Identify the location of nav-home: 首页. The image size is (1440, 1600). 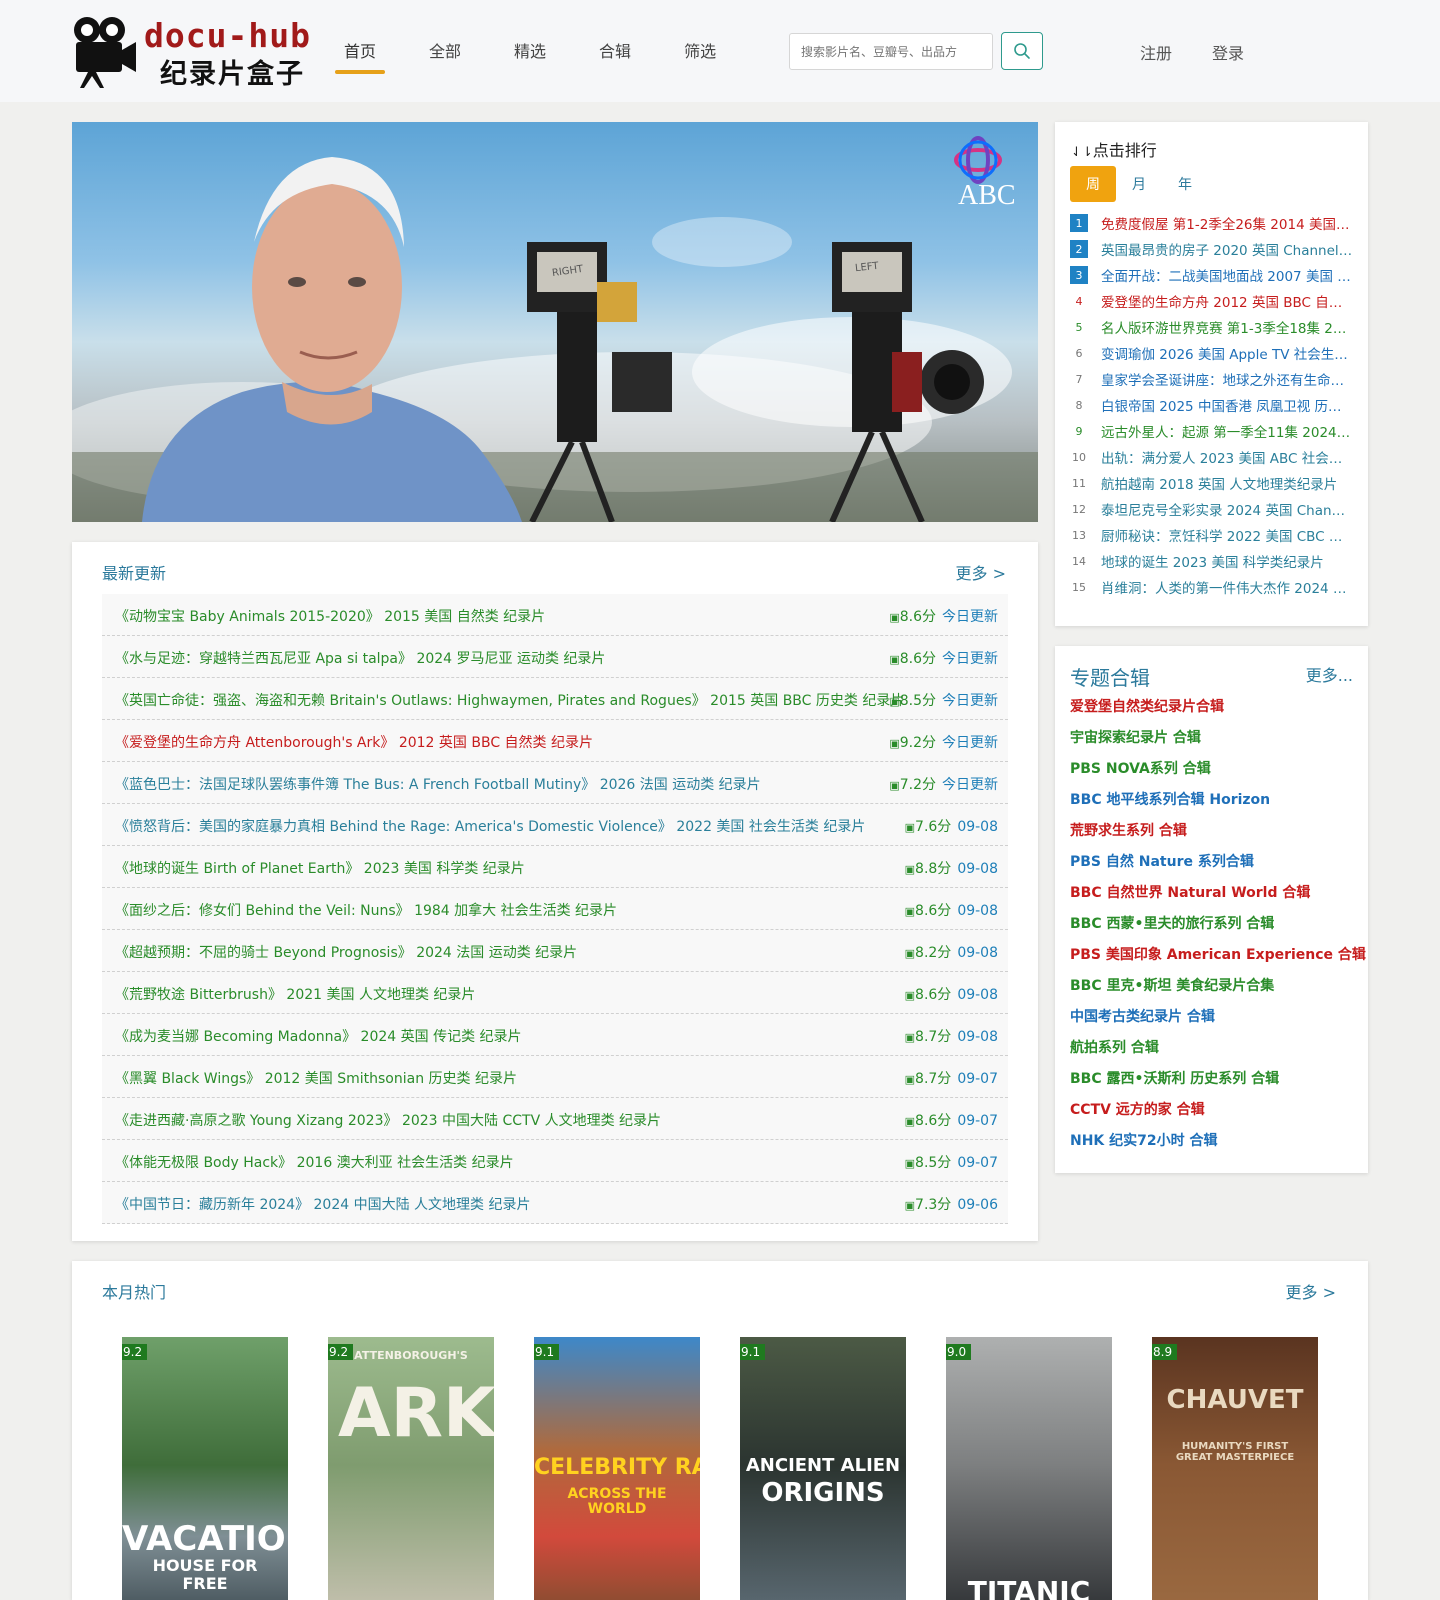
(360, 53).